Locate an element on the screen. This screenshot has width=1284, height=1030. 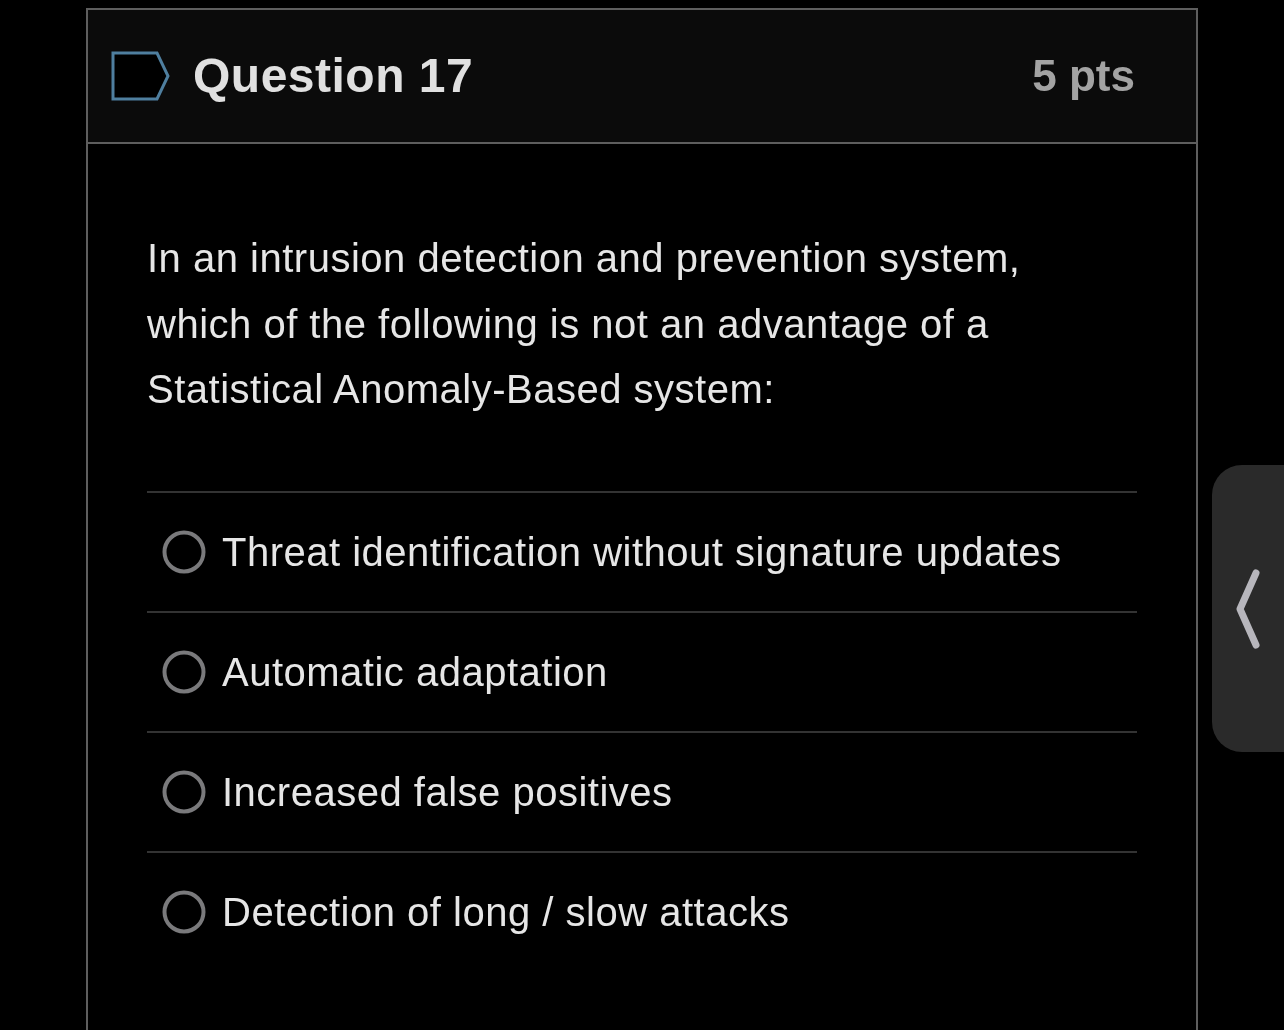
answer-option: Detection of long / slow attacks is located at coordinates (642, 910).